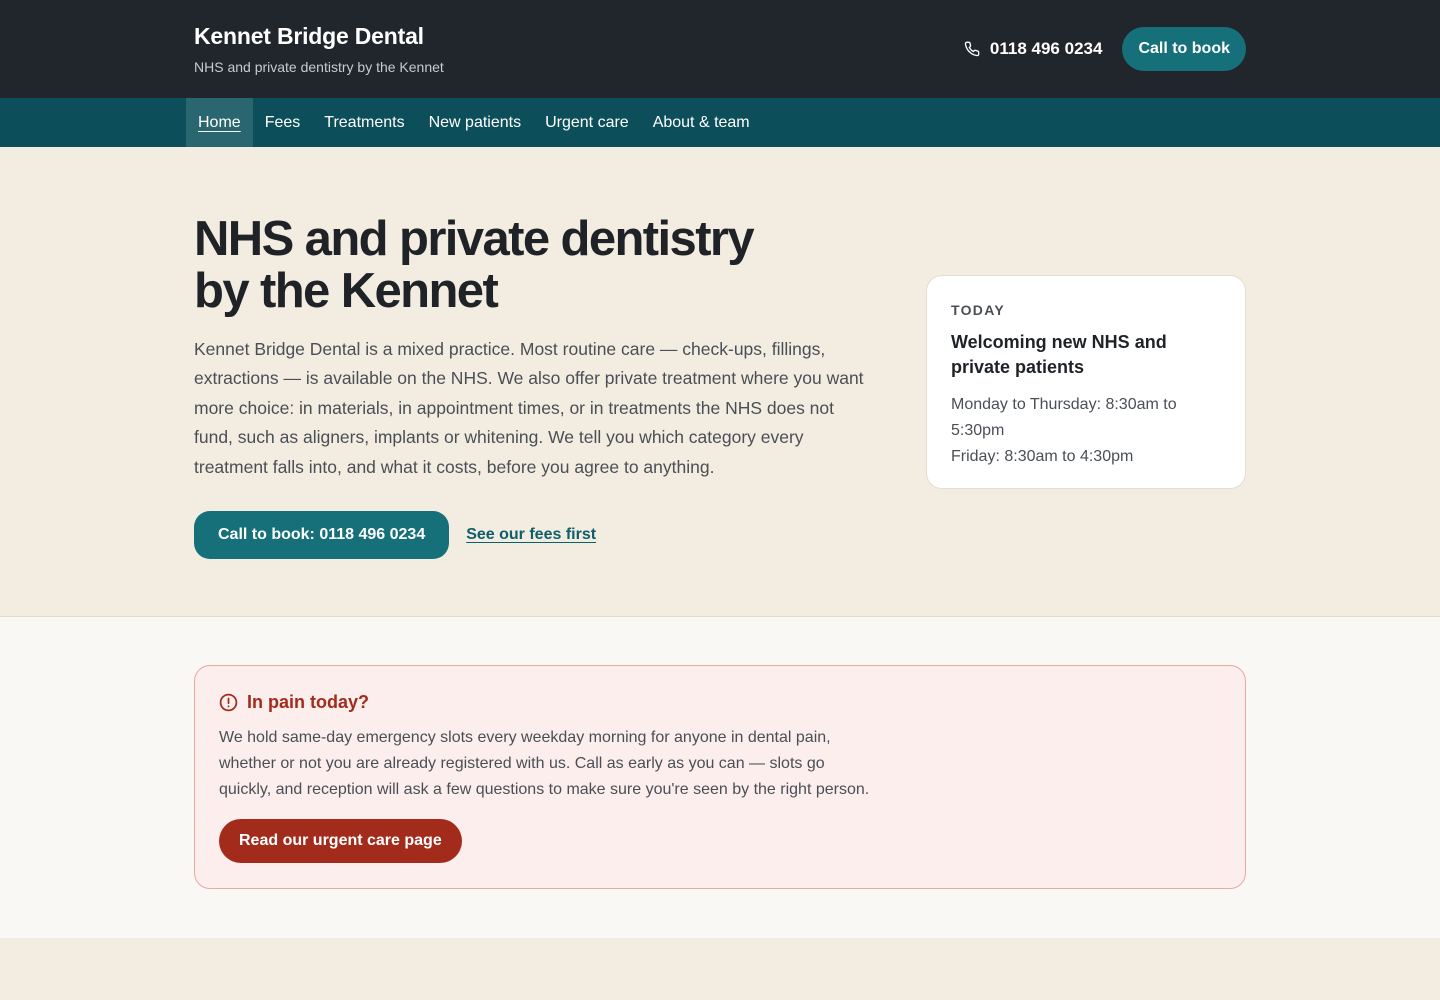  I want to click on call-to-book-button: Call to book, so click(1184, 49).